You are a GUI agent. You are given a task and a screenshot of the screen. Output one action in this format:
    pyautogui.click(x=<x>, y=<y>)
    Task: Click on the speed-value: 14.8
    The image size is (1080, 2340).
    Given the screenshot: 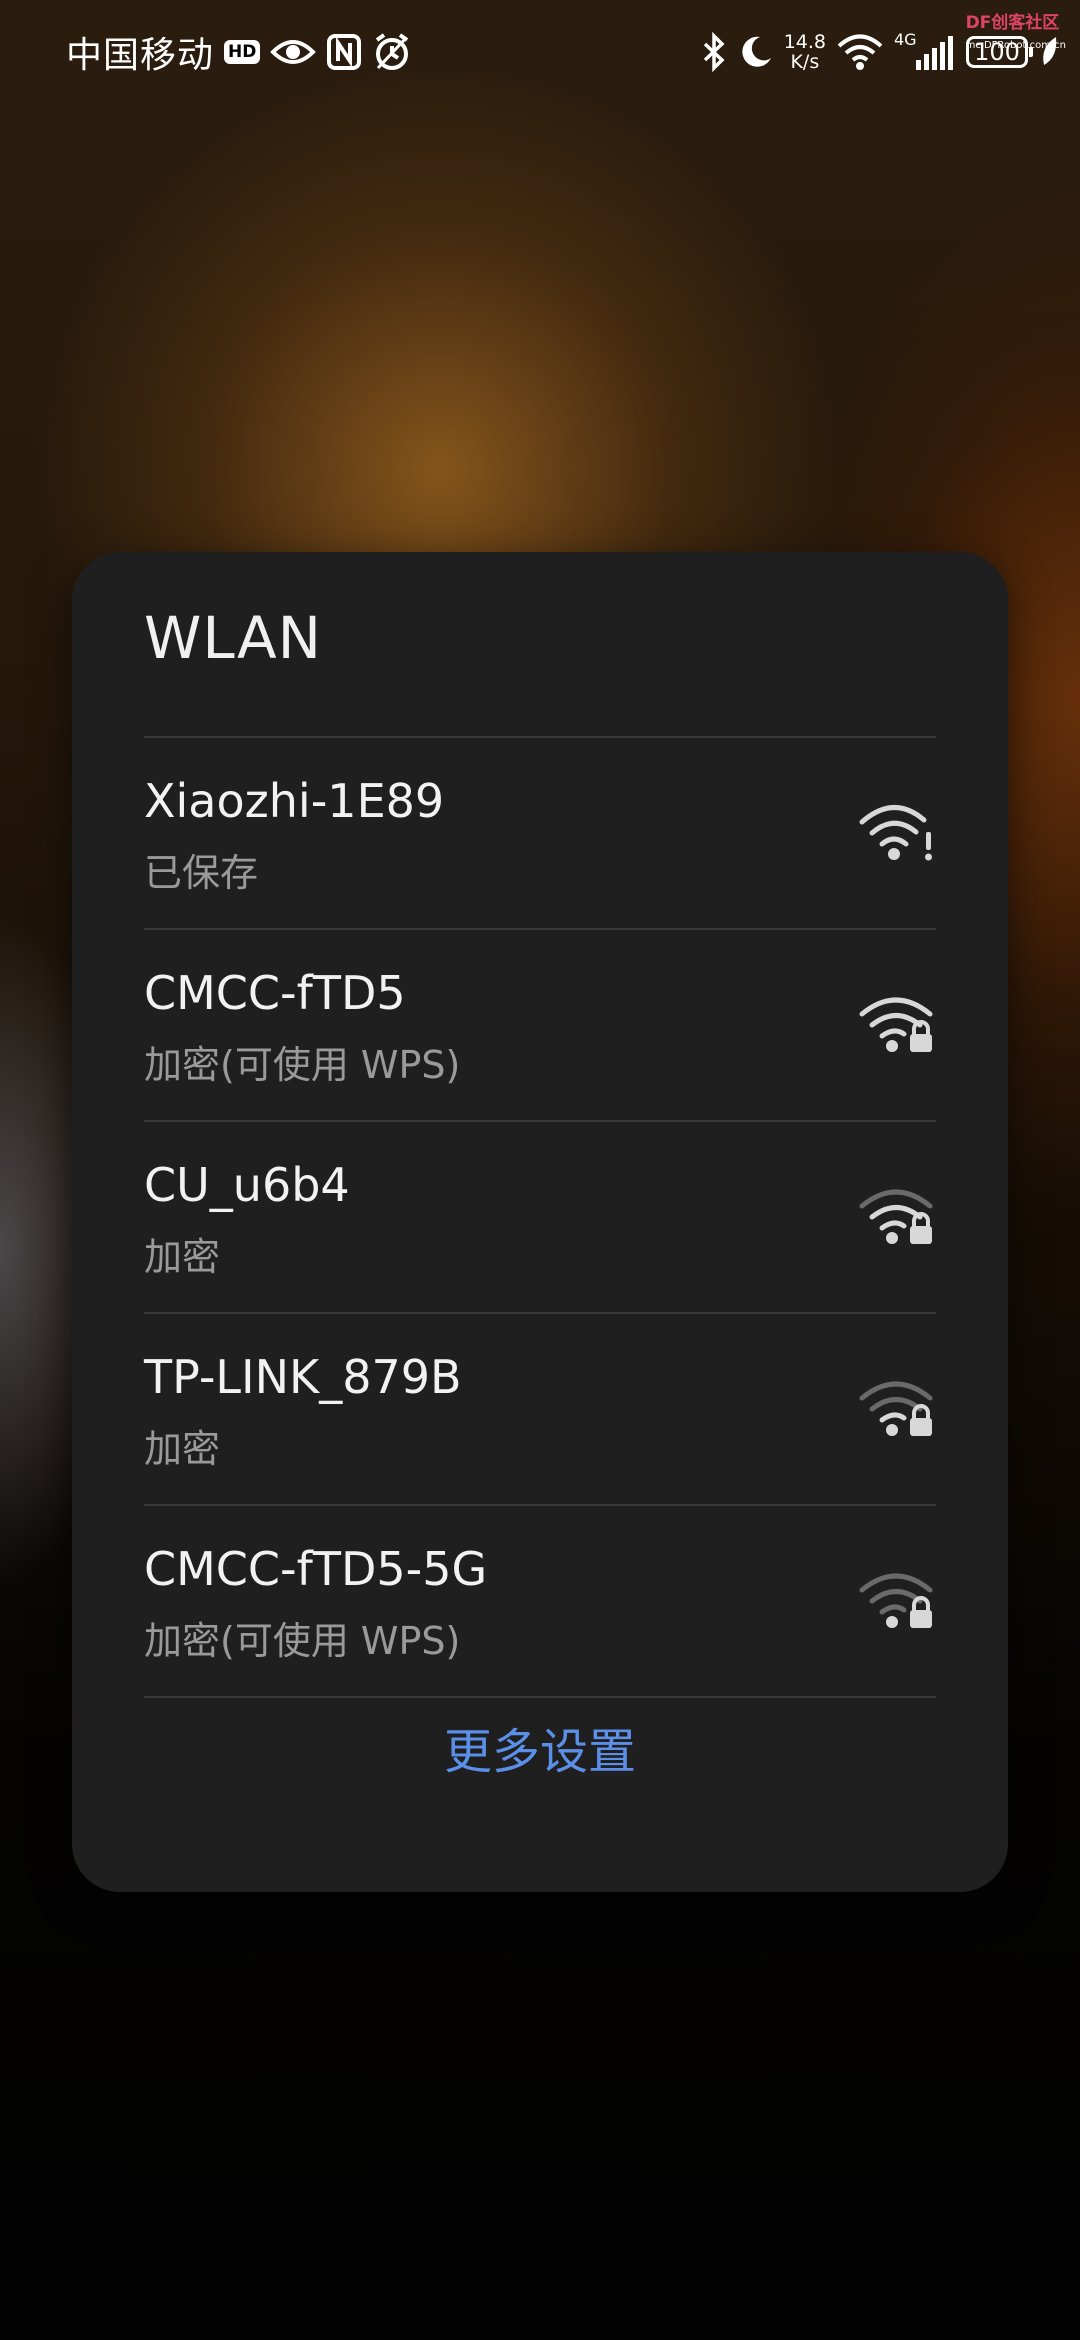 What is the action you would take?
    pyautogui.click(x=804, y=42)
    